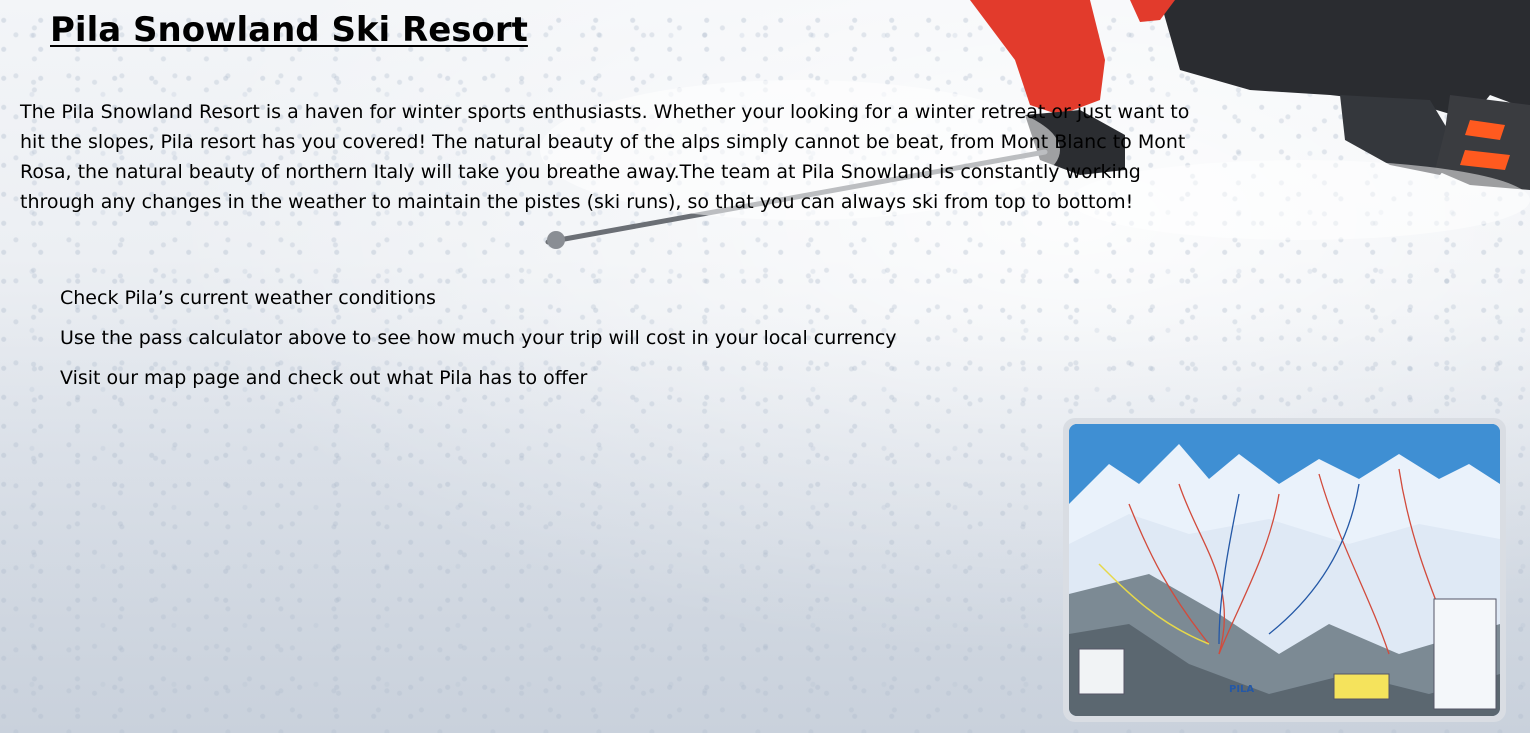 The image size is (1530, 733). What do you see at coordinates (289, 30) in the screenshot?
I see `page-title: Pila Snowland Ski Resort` at bounding box center [289, 30].